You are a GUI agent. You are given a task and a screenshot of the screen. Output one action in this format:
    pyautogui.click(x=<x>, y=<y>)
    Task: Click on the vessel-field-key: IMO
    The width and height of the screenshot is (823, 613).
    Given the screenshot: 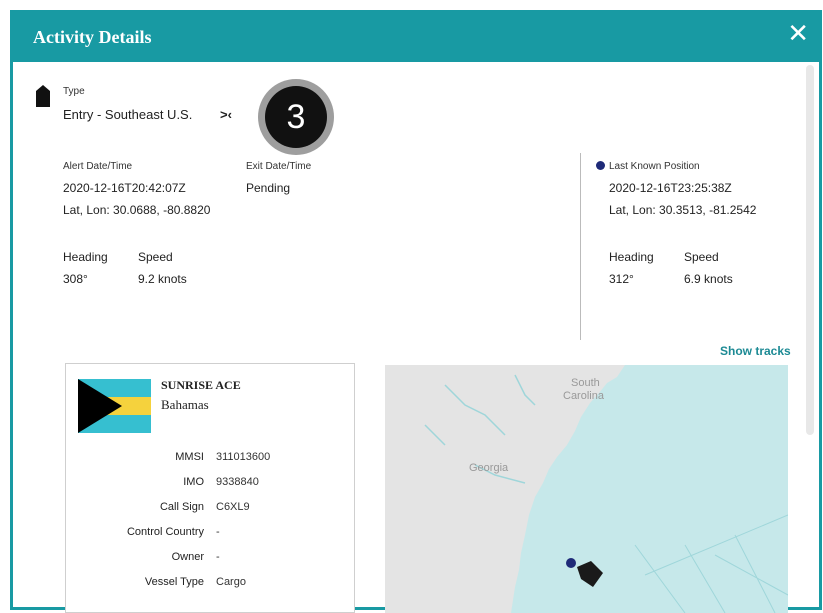 What is the action you would take?
    pyautogui.click(x=193, y=482)
    